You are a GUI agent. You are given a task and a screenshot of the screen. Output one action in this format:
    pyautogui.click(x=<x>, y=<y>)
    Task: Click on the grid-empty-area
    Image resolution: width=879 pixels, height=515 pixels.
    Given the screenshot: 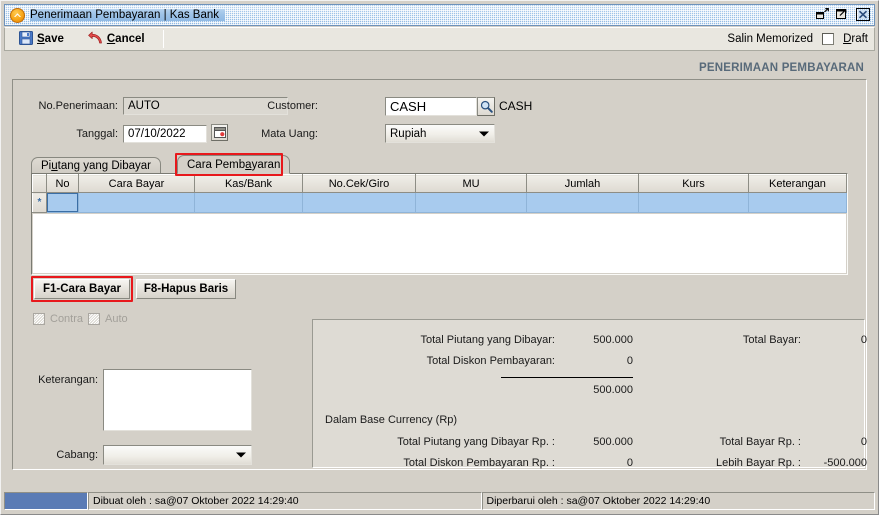 What is the action you would take?
    pyautogui.click(x=439, y=243)
    